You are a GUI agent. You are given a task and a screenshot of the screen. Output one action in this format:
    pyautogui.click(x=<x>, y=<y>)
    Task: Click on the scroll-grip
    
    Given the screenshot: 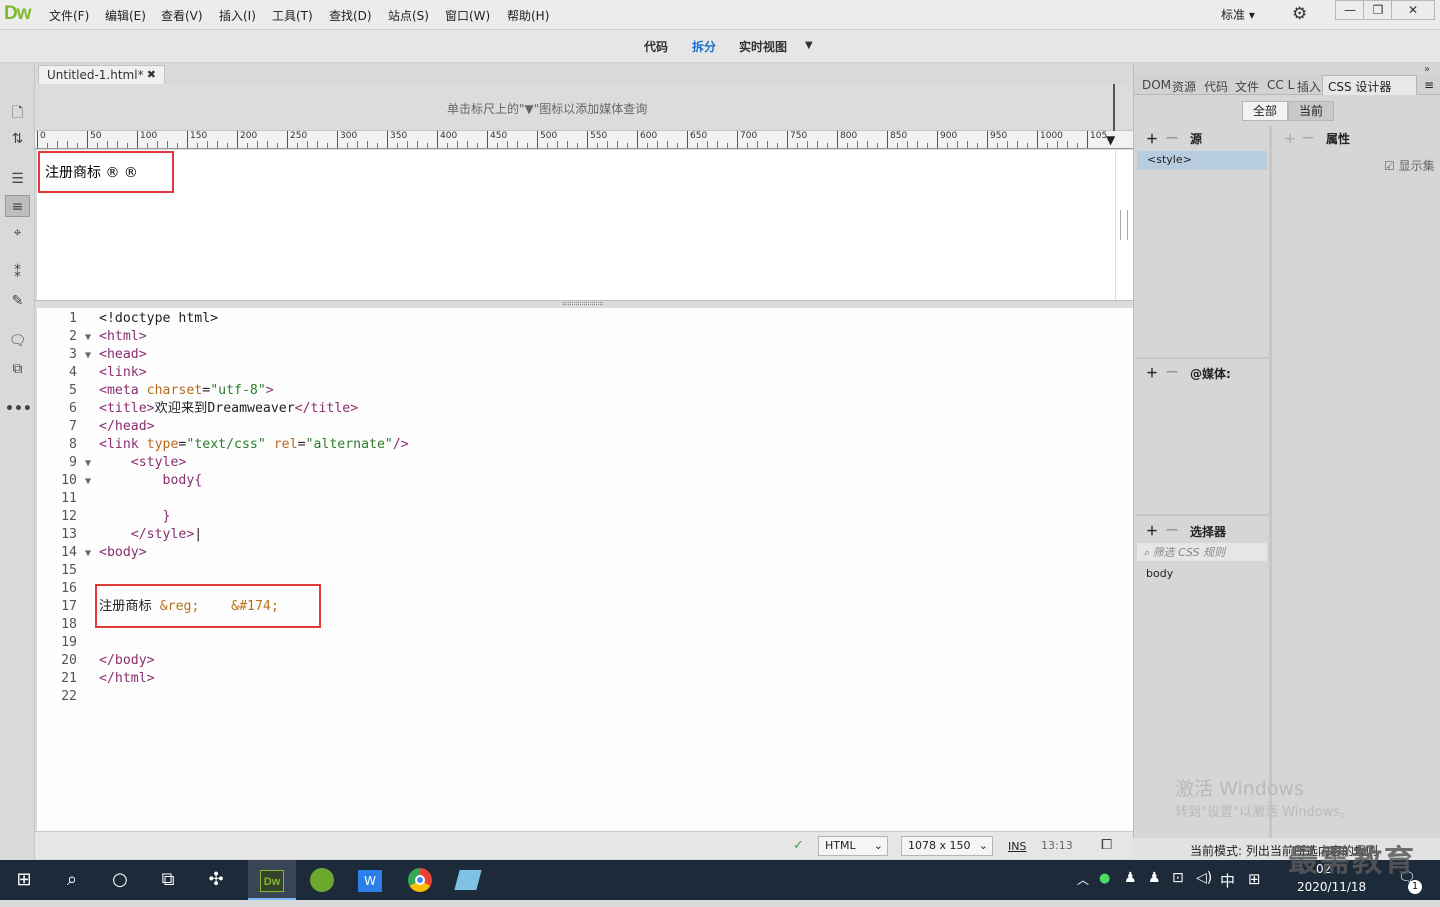 What is the action you would take?
    pyautogui.click(x=1124, y=225)
    